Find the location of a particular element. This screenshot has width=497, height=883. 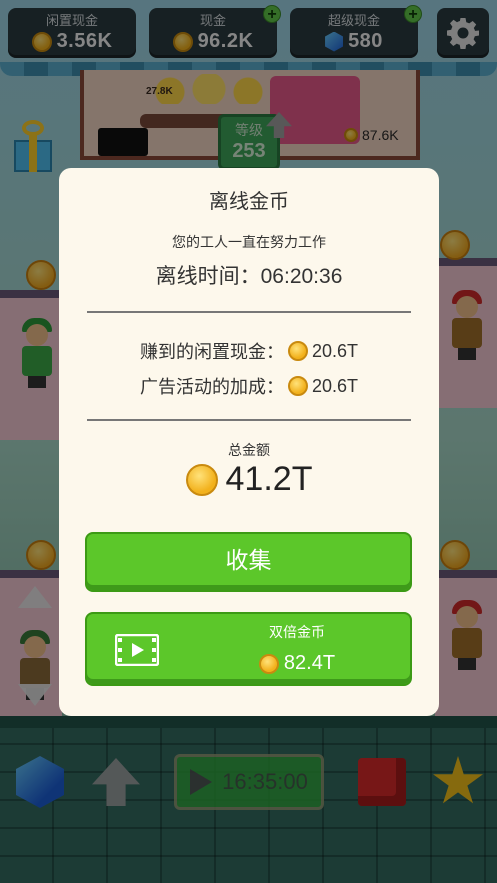

double-coins-amount: 82.4T is located at coordinates (297, 663).